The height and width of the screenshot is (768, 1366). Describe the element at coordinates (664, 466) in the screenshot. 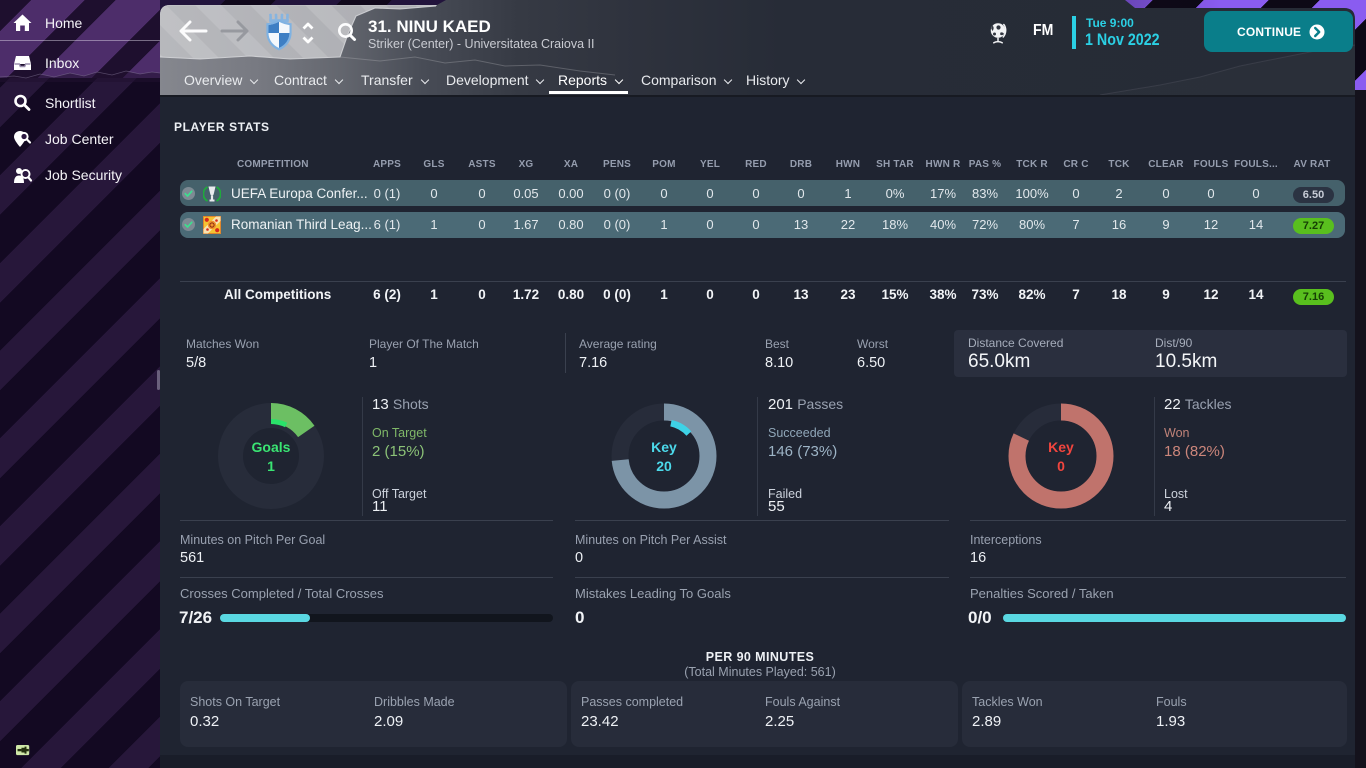

I see `svg-text: 20` at that location.